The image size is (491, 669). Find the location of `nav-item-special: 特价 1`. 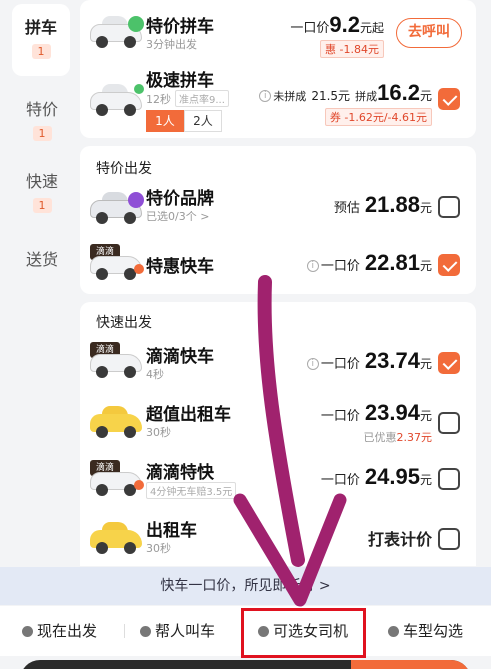

nav-item-special: 特价 1 is located at coordinates (42, 113).